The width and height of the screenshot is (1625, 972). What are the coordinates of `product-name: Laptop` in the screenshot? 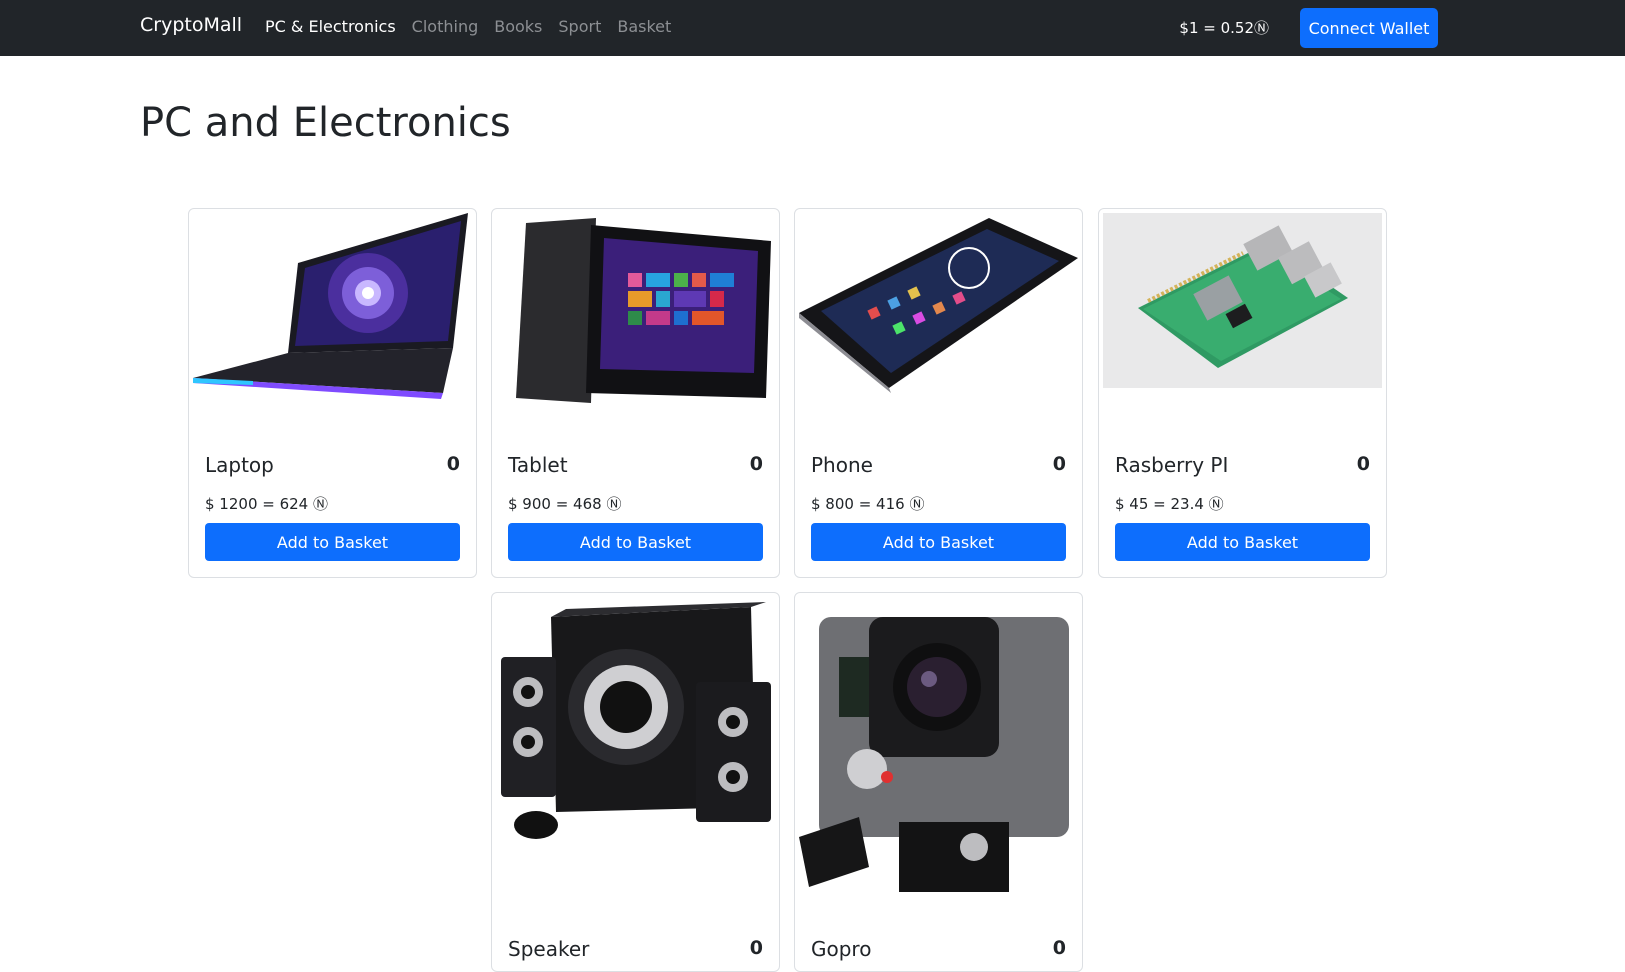 It's located at (239, 465).